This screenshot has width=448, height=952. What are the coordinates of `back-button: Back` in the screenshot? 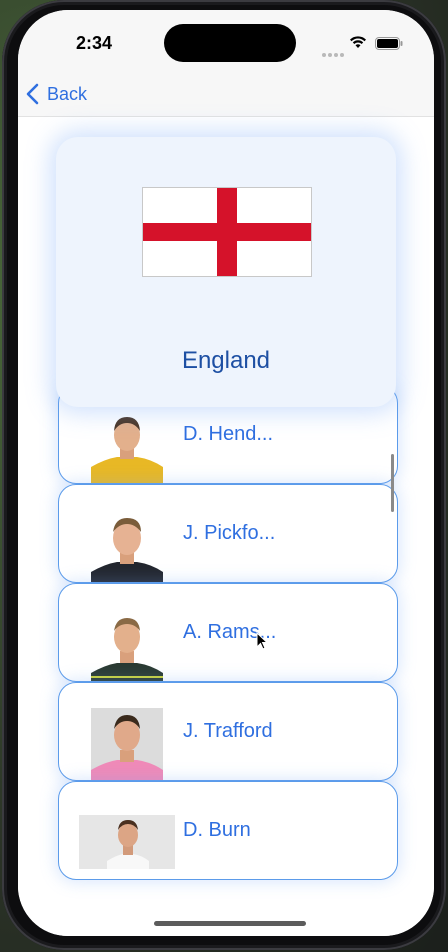 It's located at (56, 94).